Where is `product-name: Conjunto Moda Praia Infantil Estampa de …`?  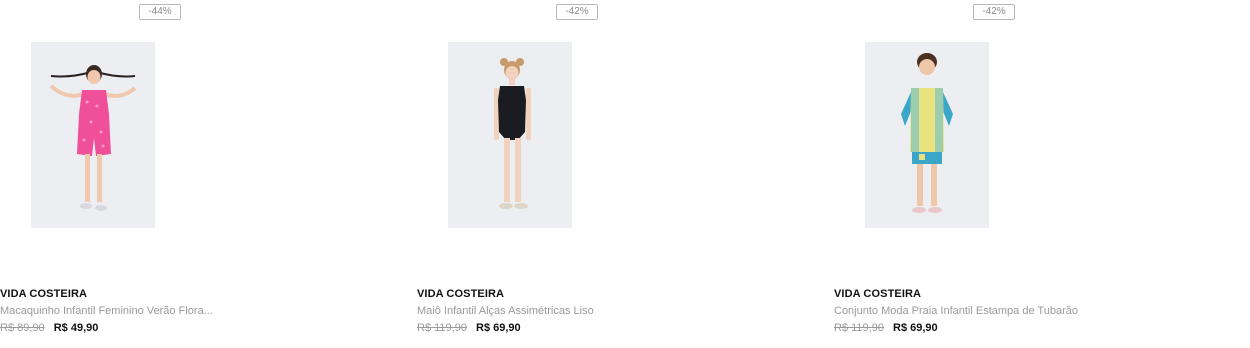
product-name: Conjunto Moda Praia Infantil Estampa de … is located at coordinates (956, 311).